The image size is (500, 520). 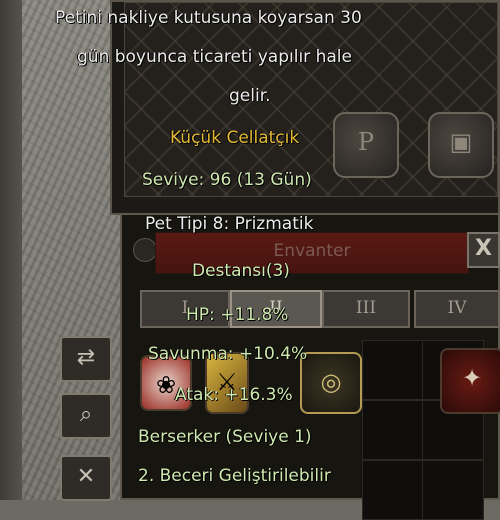 What do you see at coordinates (227, 180) in the screenshot?
I see `tooltip-level: Seviye: 96 (13 Gün)` at bounding box center [227, 180].